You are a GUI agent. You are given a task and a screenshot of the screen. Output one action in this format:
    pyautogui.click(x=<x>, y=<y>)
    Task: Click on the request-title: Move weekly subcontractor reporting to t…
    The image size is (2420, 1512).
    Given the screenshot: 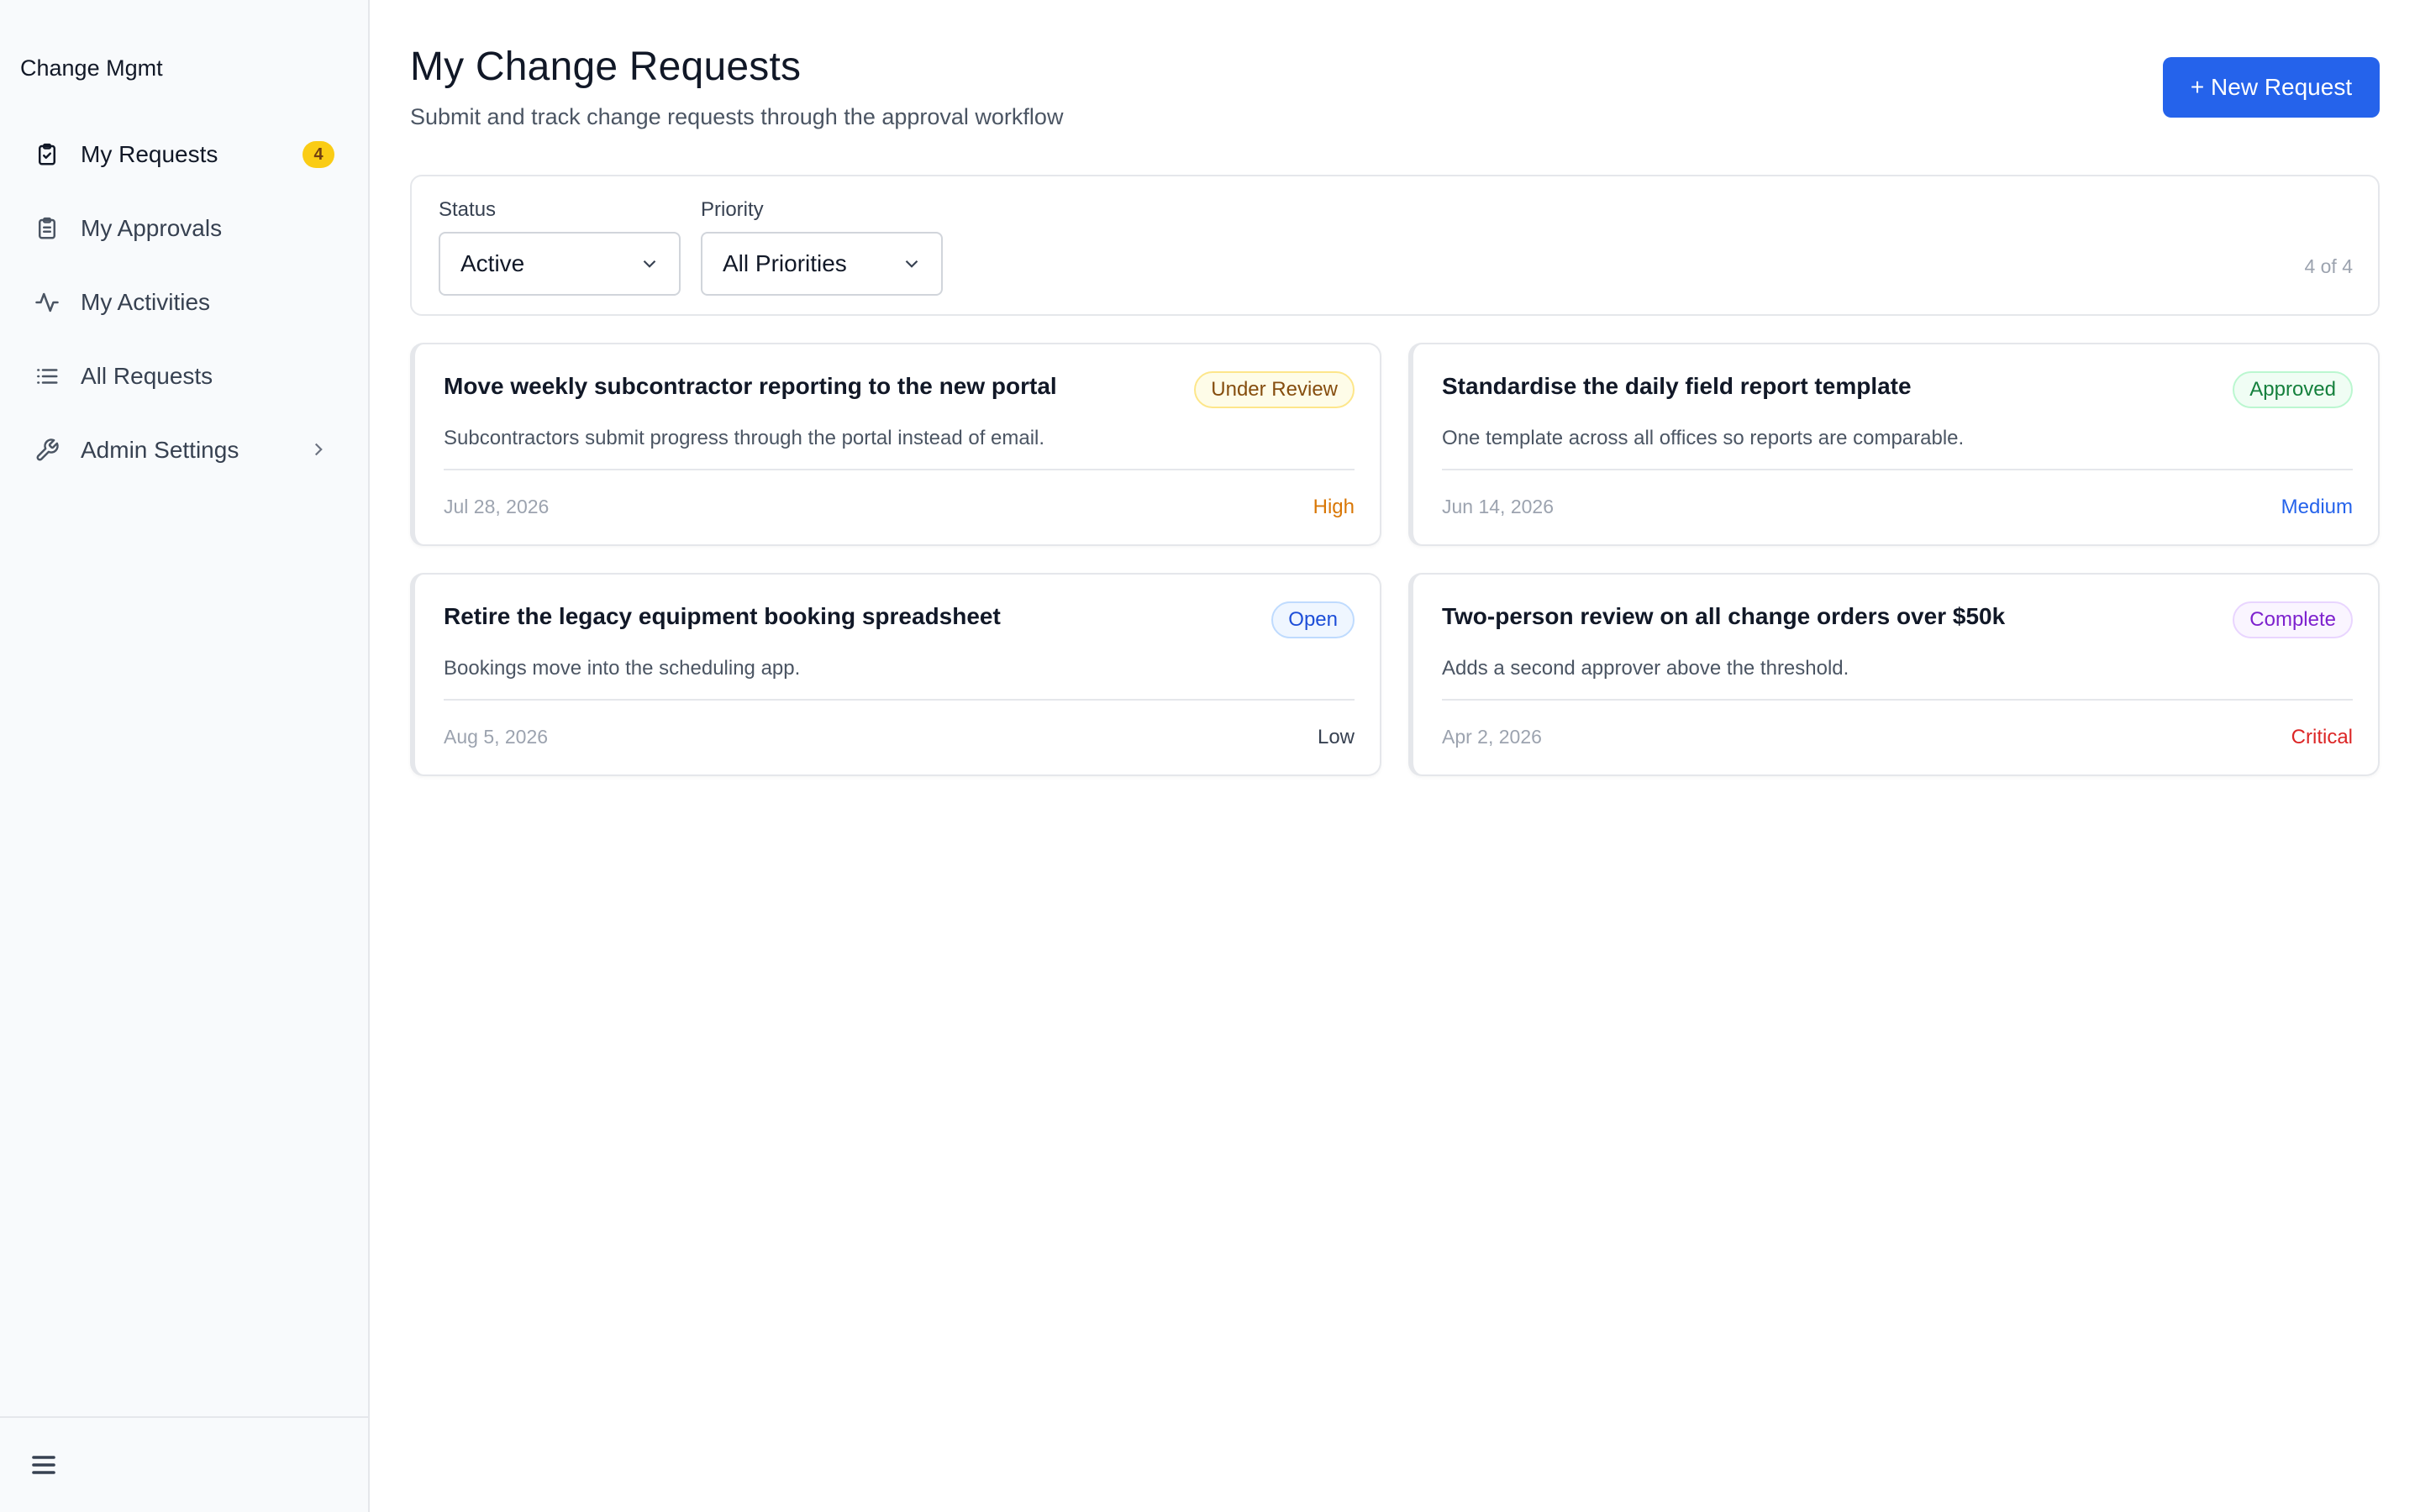 What is the action you would take?
    pyautogui.click(x=750, y=386)
    